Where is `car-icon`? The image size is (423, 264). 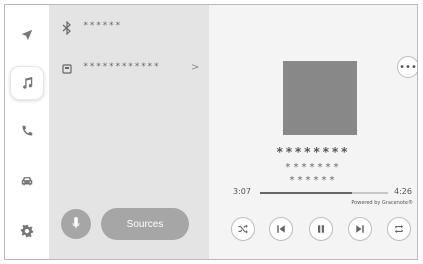
car-icon is located at coordinates (27, 181).